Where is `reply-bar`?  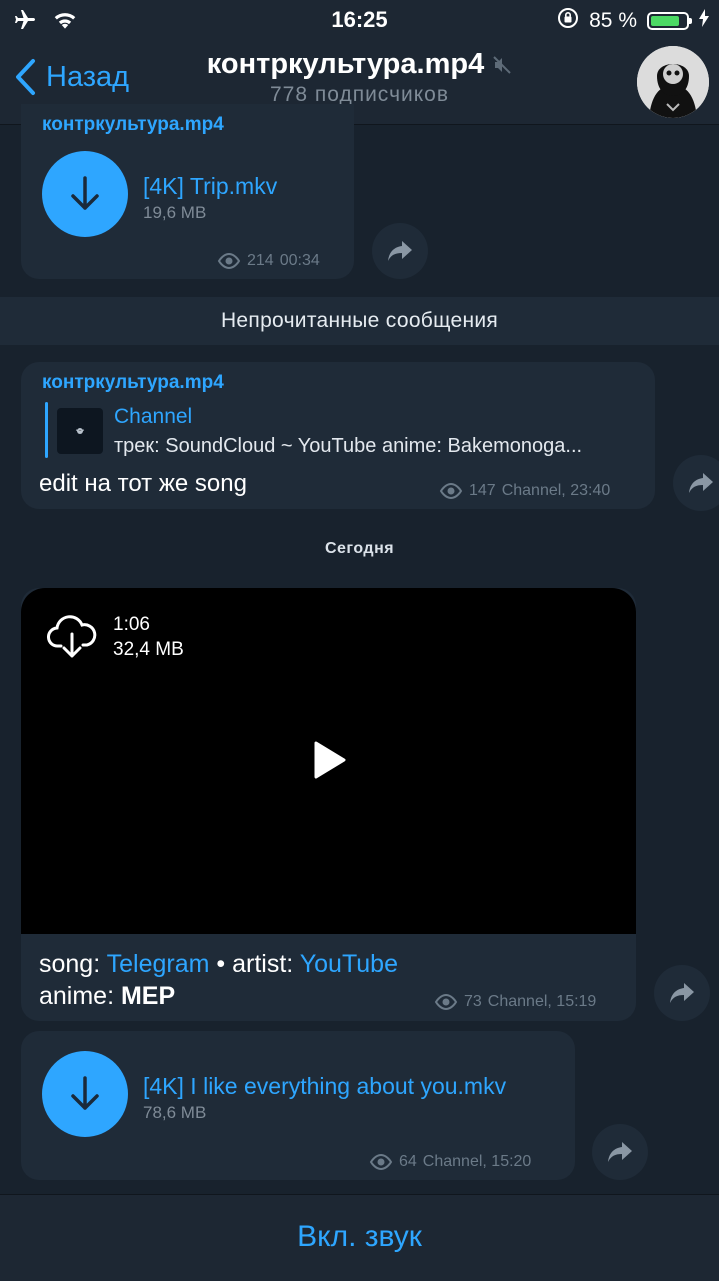
reply-bar is located at coordinates (46, 430).